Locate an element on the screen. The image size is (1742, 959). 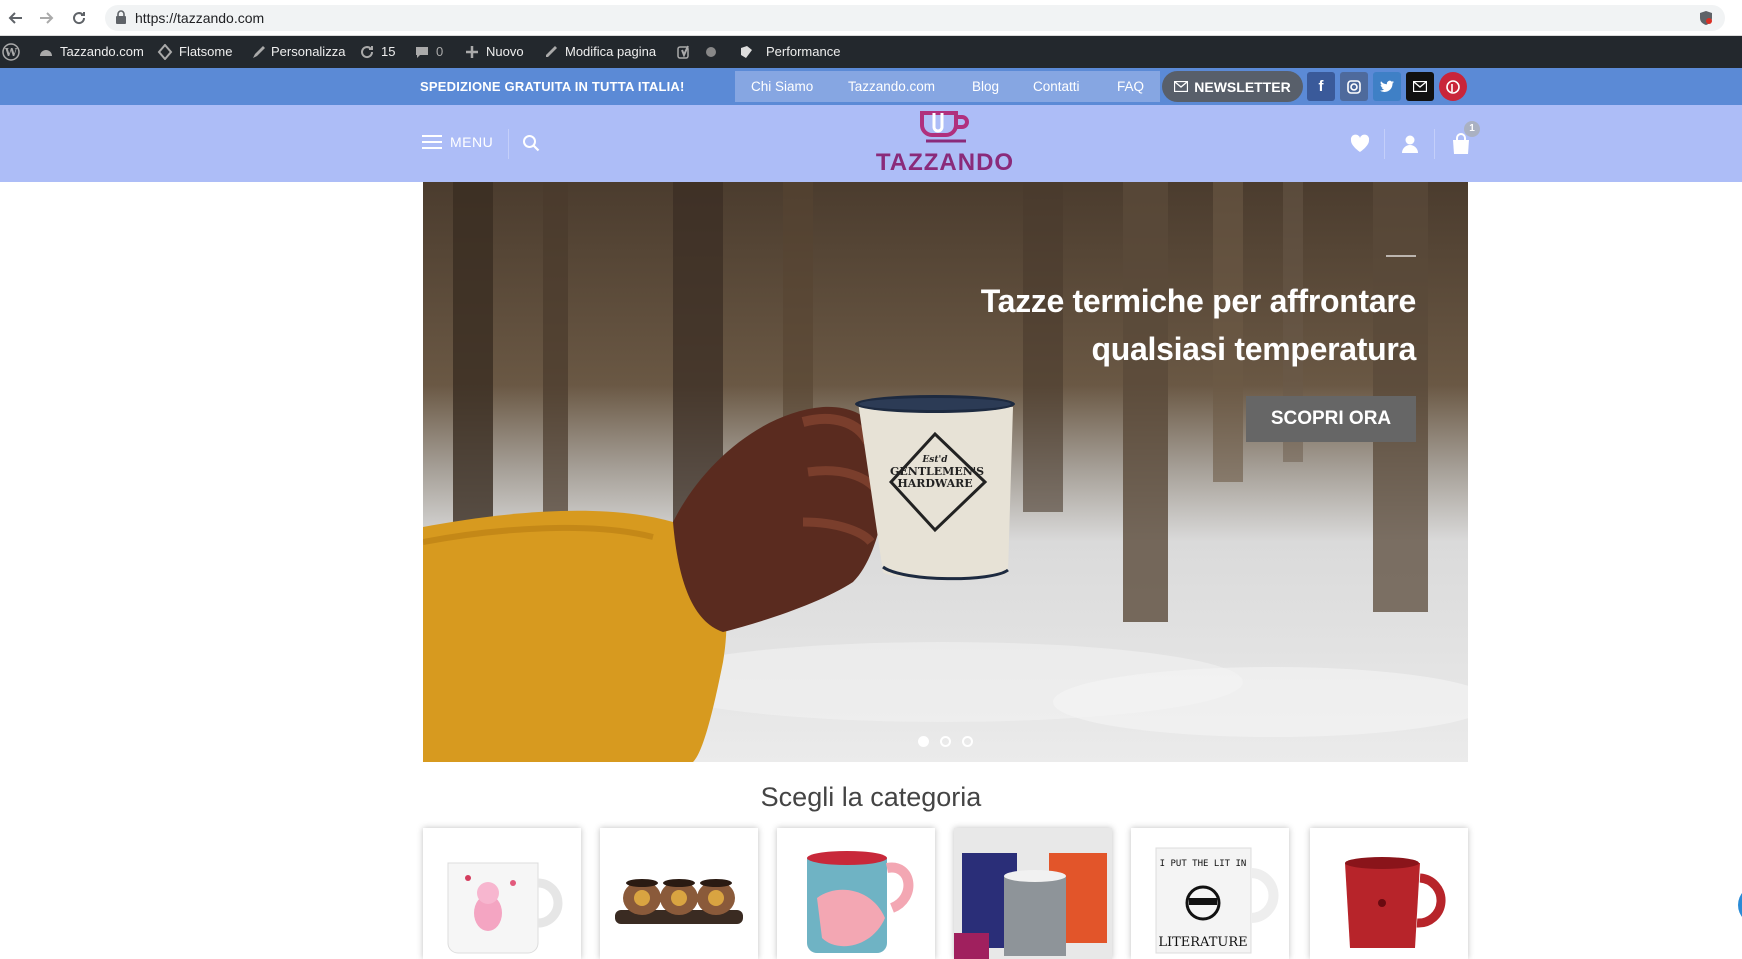
admin-new-link: Nuovo is located at coordinates (494, 52).